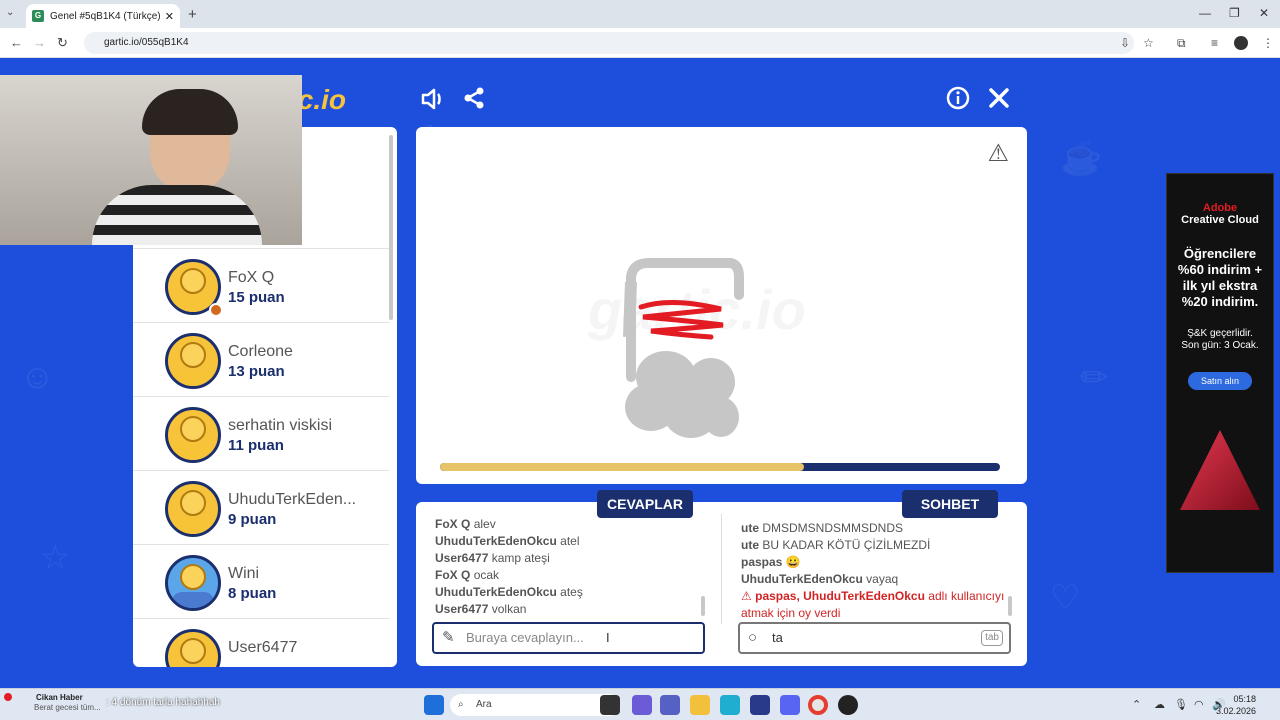 The image size is (1280, 720). I want to click on window-close-icon: ✕, so click(1264, 13).